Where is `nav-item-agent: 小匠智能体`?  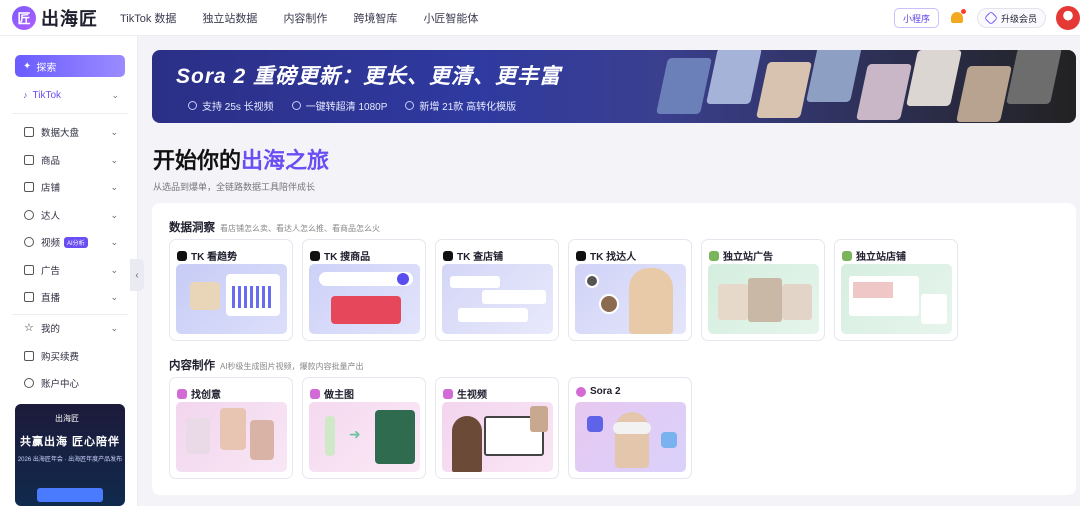 nav-item-agent: 小匠智能体 is located at coordinates (450, 18).